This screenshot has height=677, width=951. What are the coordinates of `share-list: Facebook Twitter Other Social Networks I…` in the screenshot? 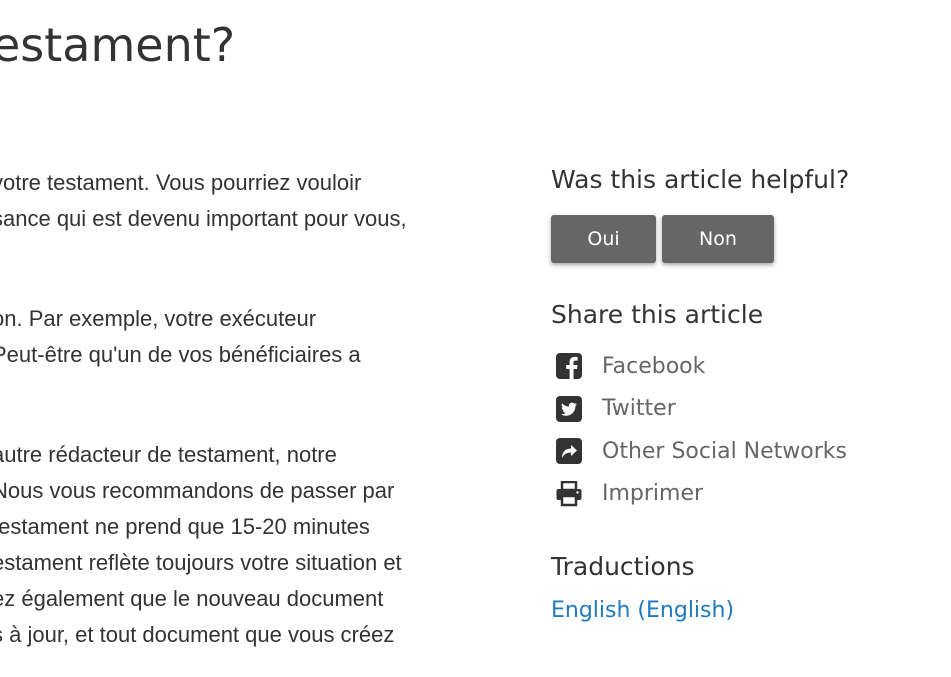 It's located at (746, 430).